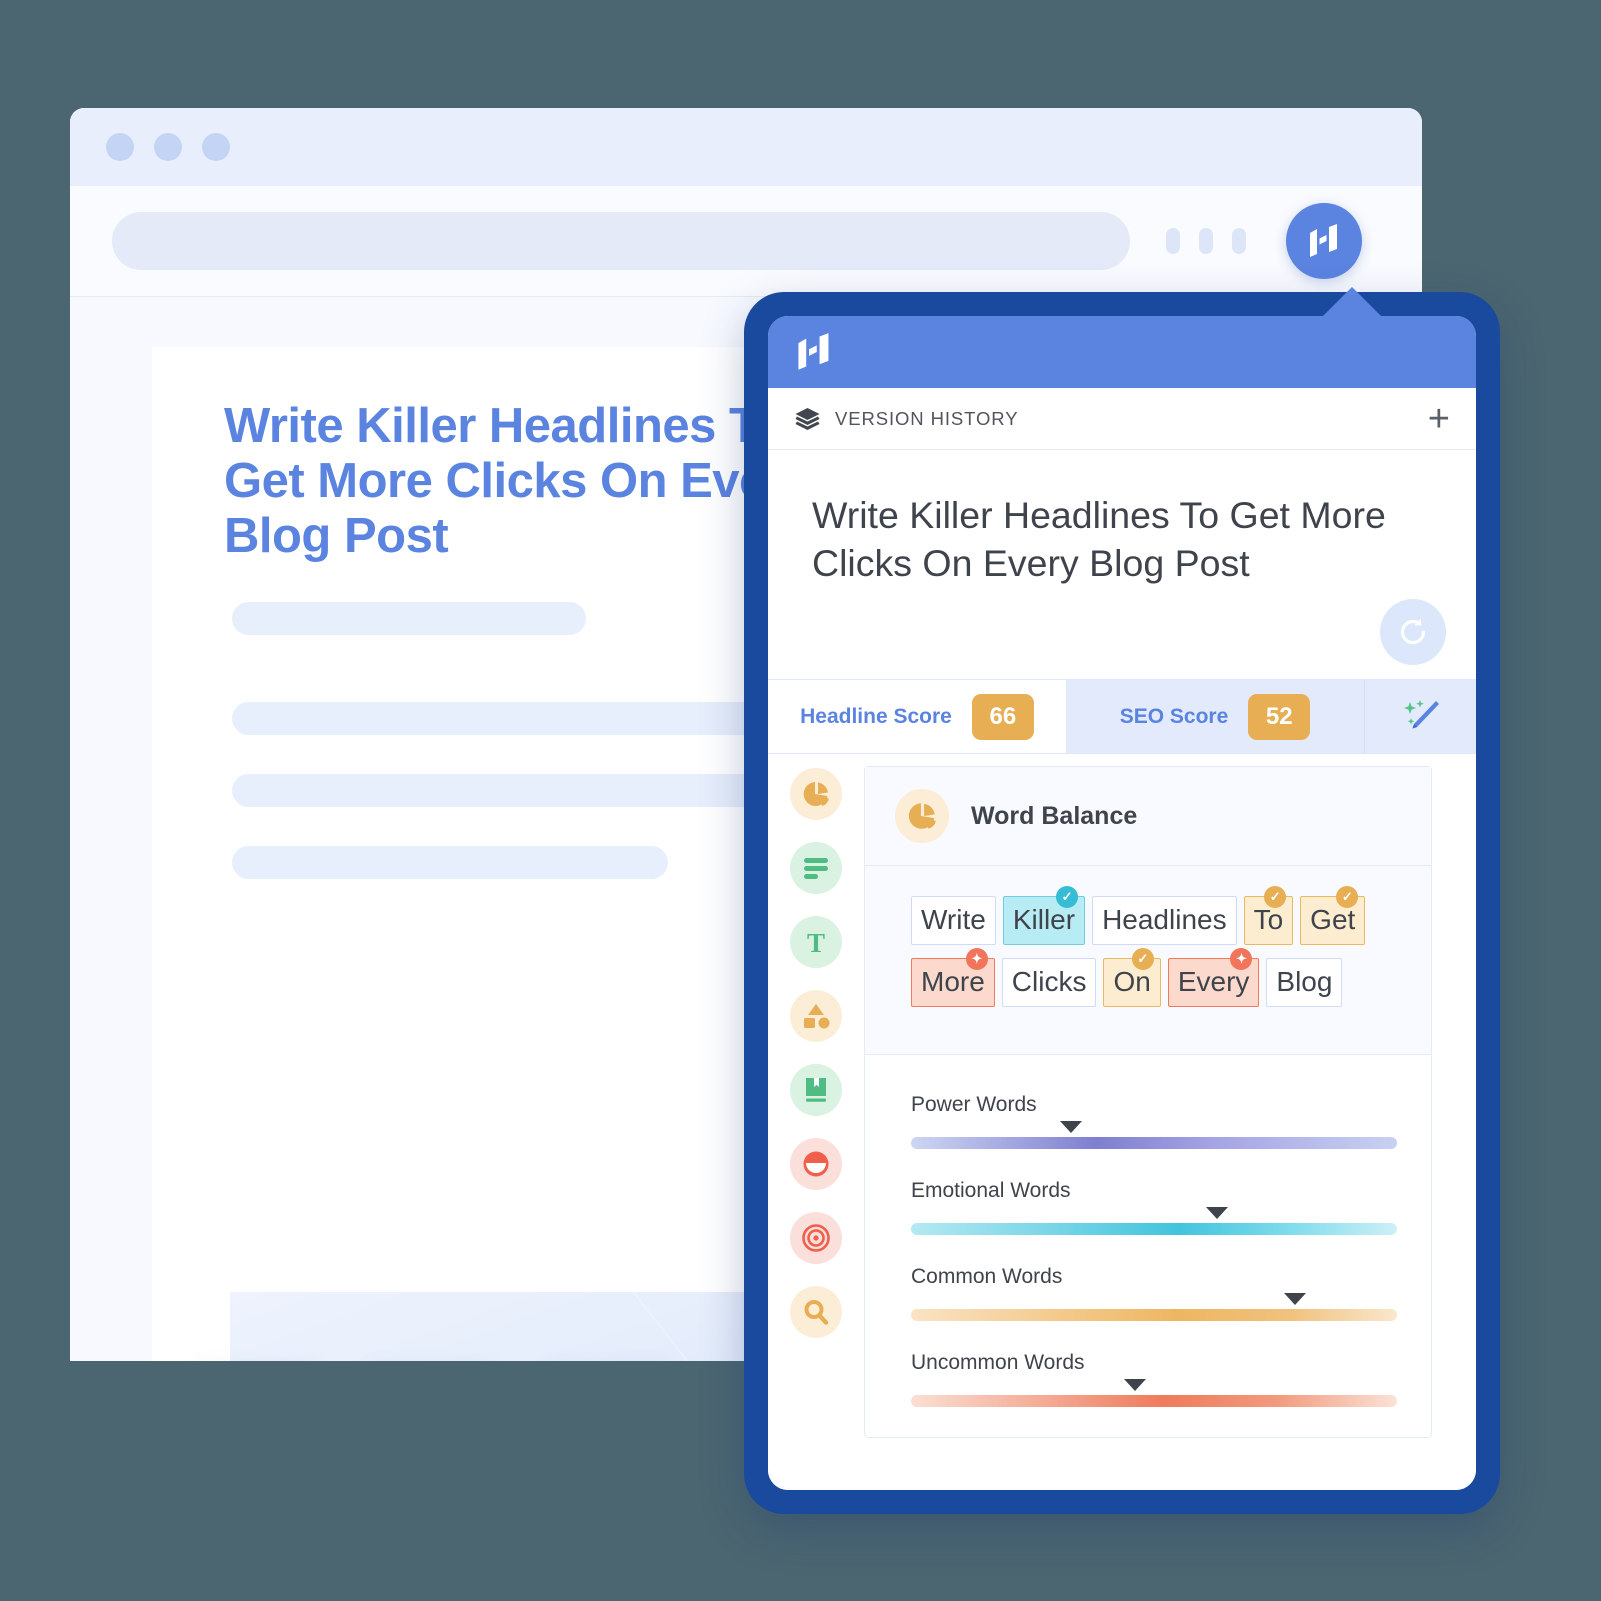 This screenshot has width=1601, height=1601. I want to click on rail-item-search, so click(816, 1312).